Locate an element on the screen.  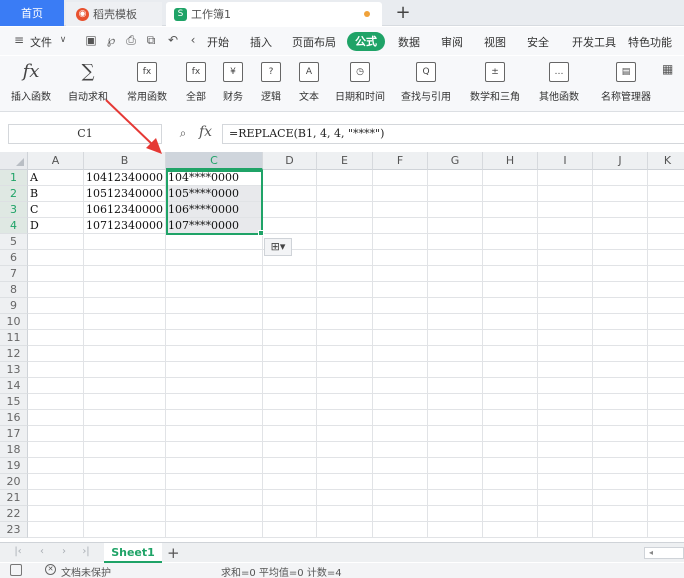
cell-c11 is located at coordinates (214, 338).